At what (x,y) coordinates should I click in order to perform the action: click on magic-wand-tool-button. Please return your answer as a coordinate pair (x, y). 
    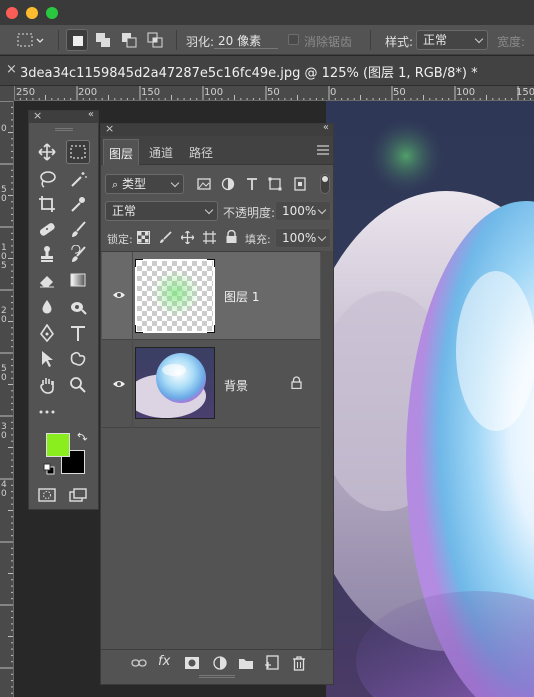
    Looking at the image, I should click on (78, 179).